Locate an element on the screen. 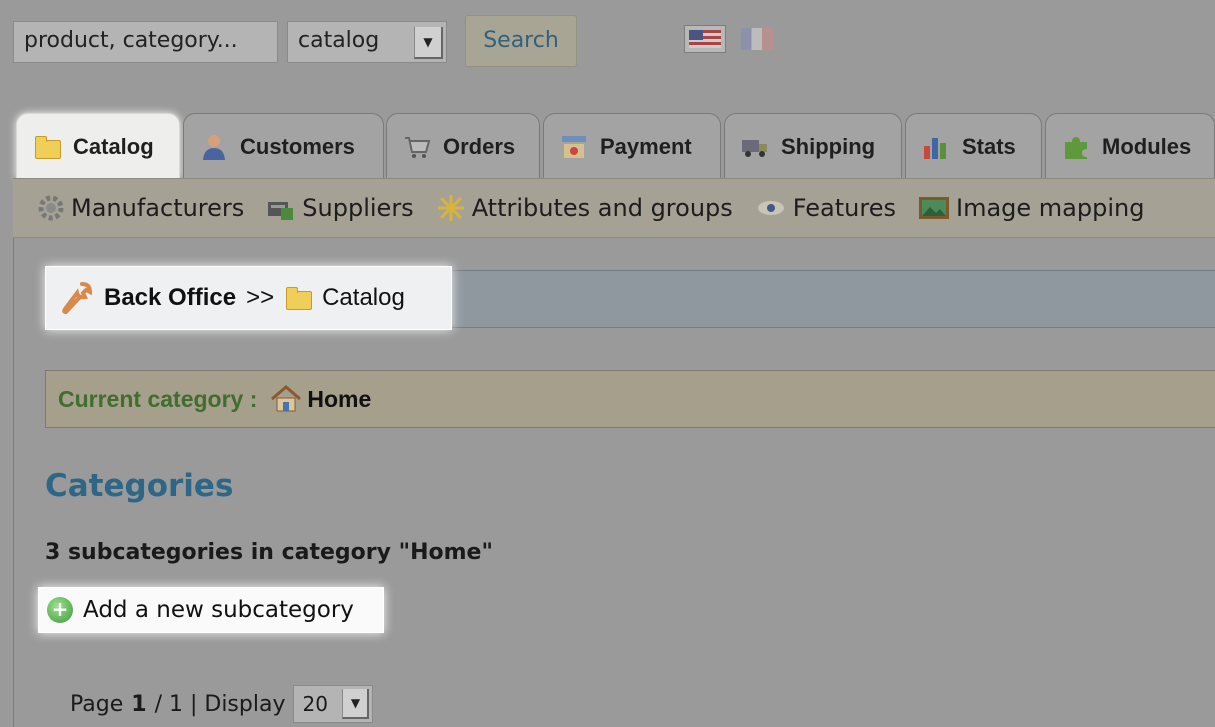 The width and height of the screenshot is (1215, 727). tab-label: Catalog is located at coordinates (113, 146).